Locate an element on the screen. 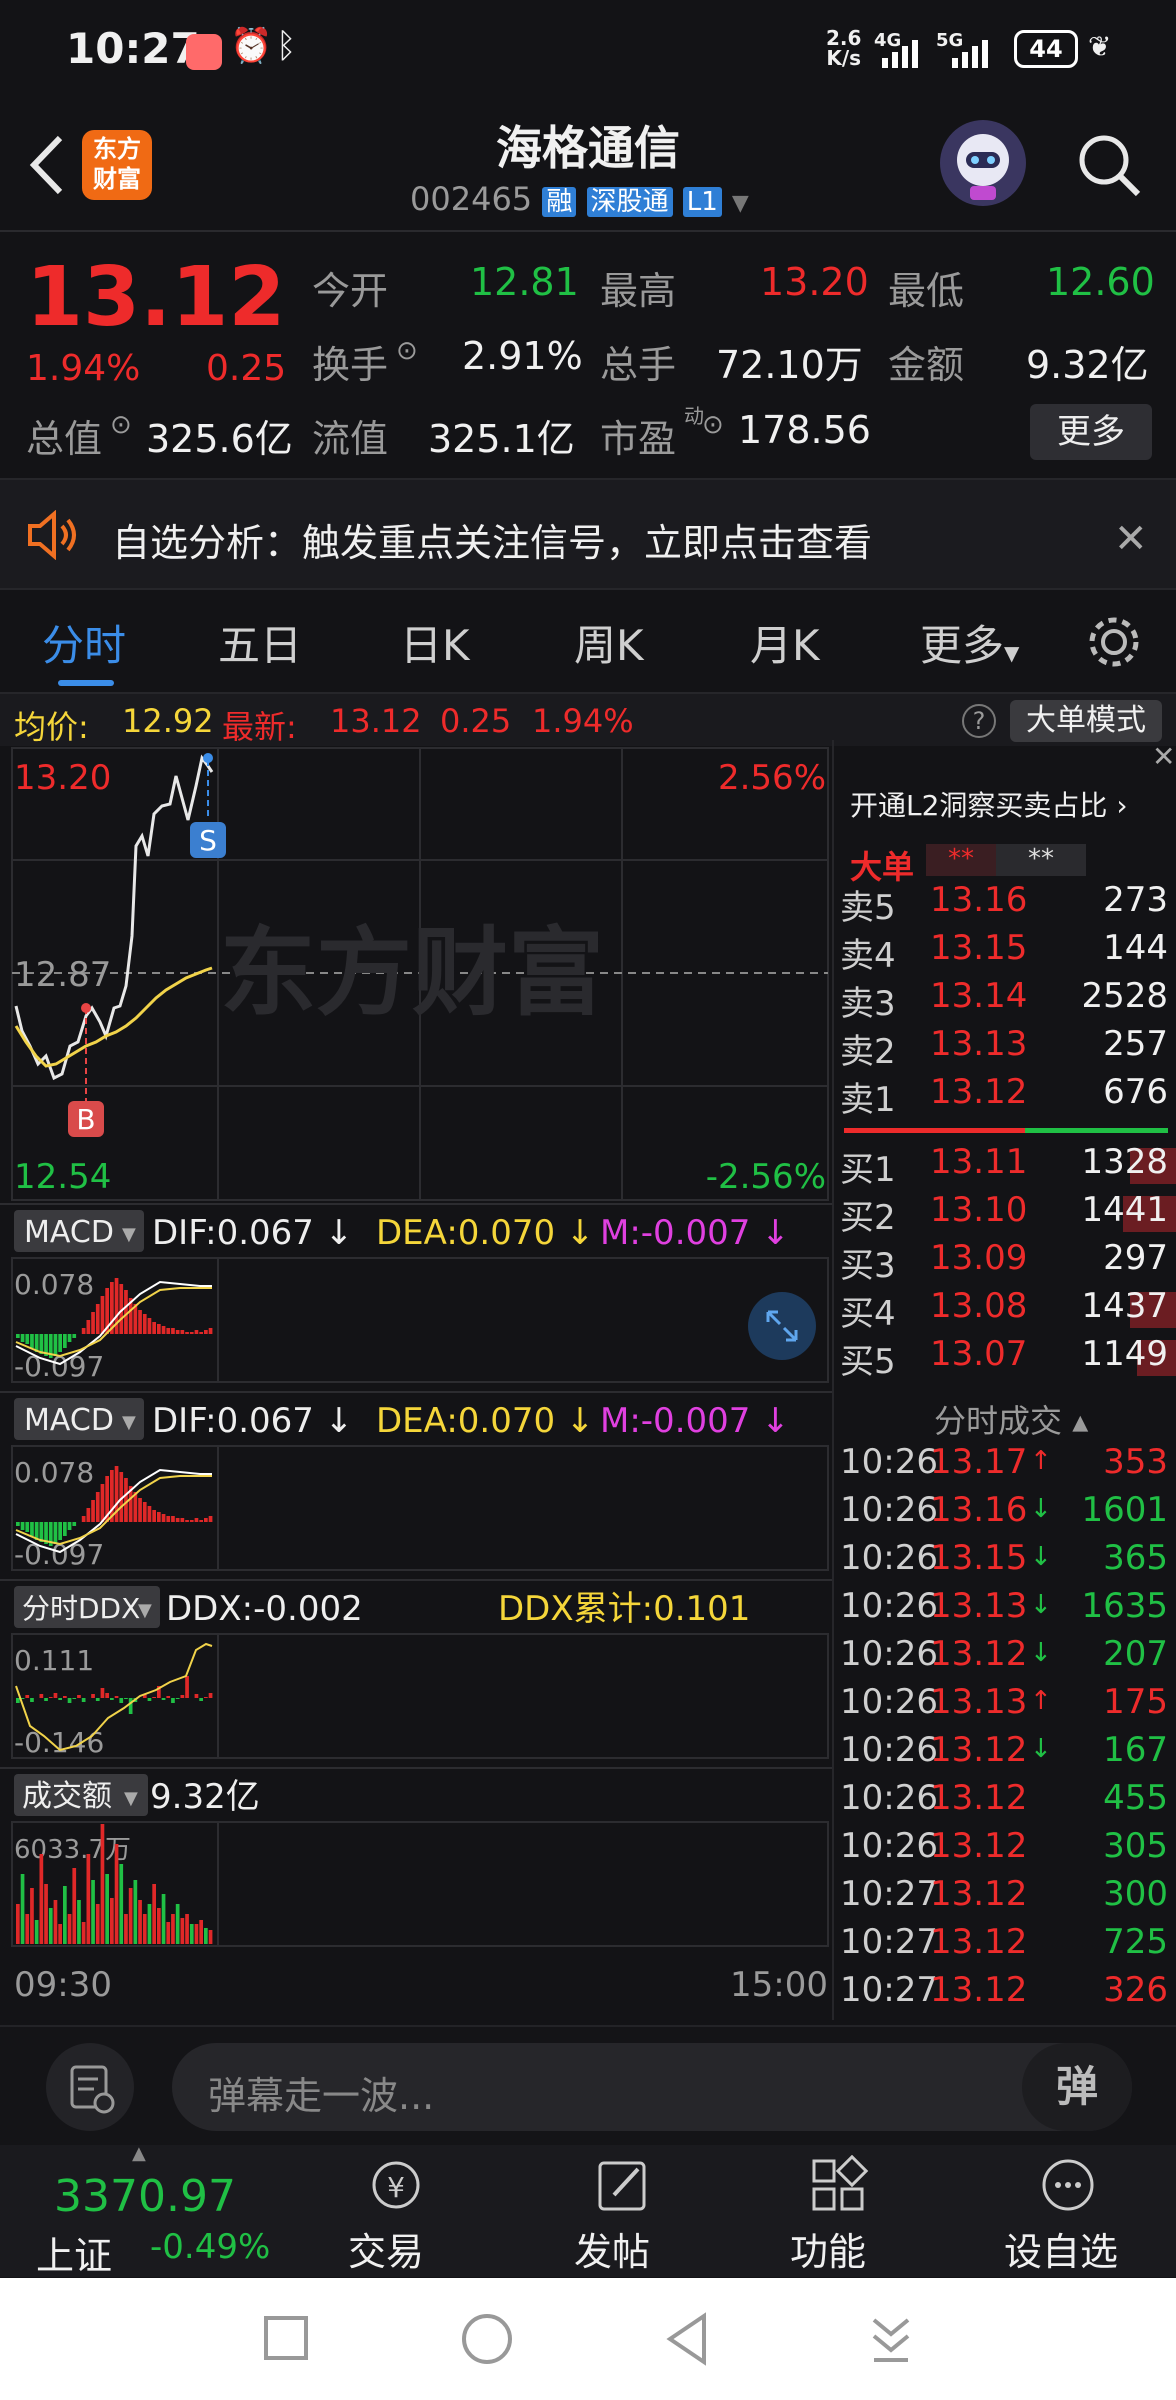  net-speed: 2.6 K/s is located at coordinates (844, 48).